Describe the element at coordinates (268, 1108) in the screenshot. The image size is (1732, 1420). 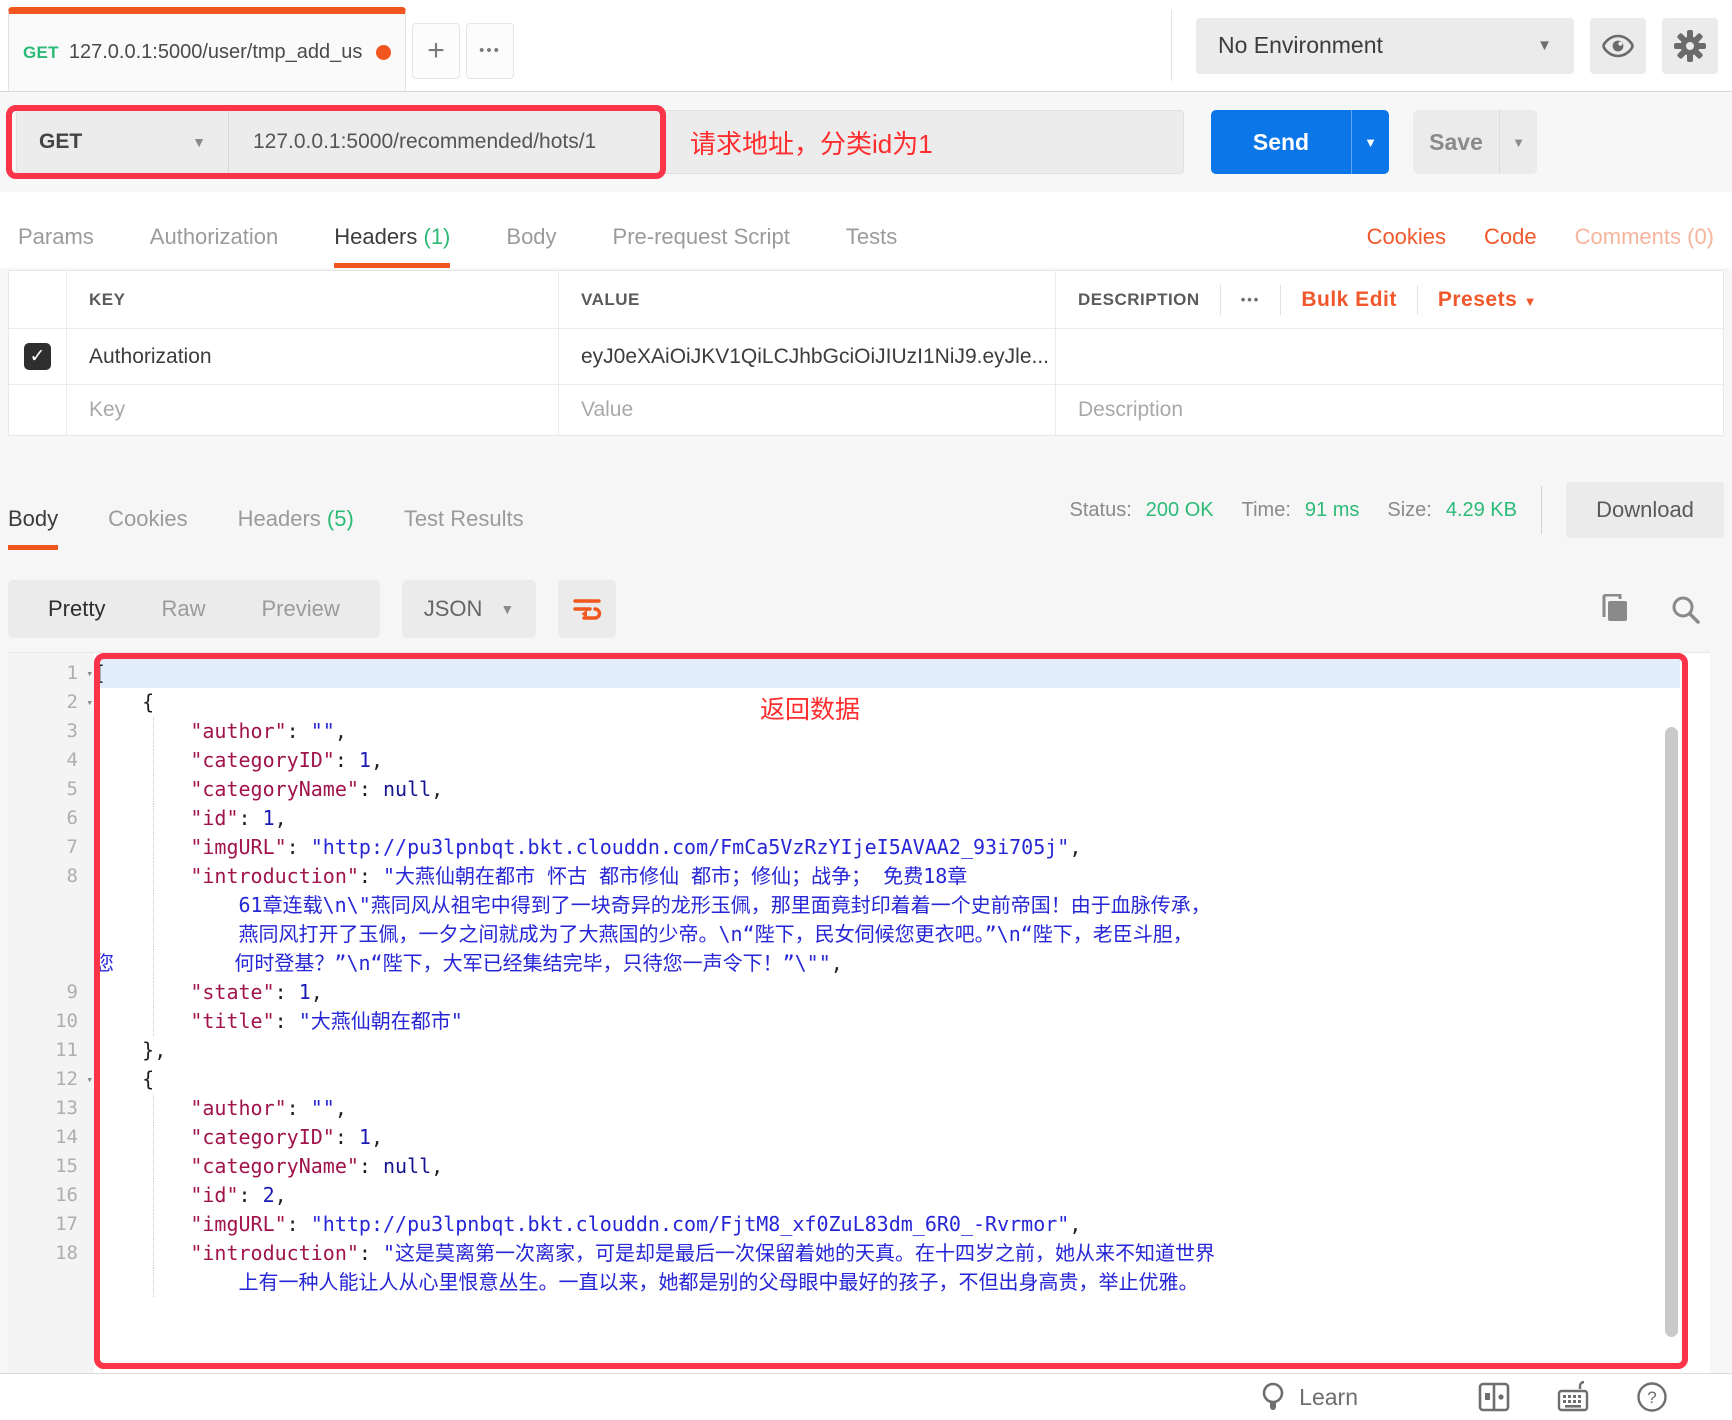
I see `code-line-content: "author": "",` at that location.